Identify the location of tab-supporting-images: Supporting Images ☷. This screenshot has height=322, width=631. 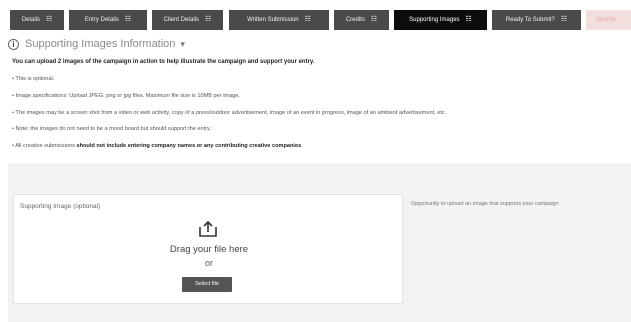
(440, 20).